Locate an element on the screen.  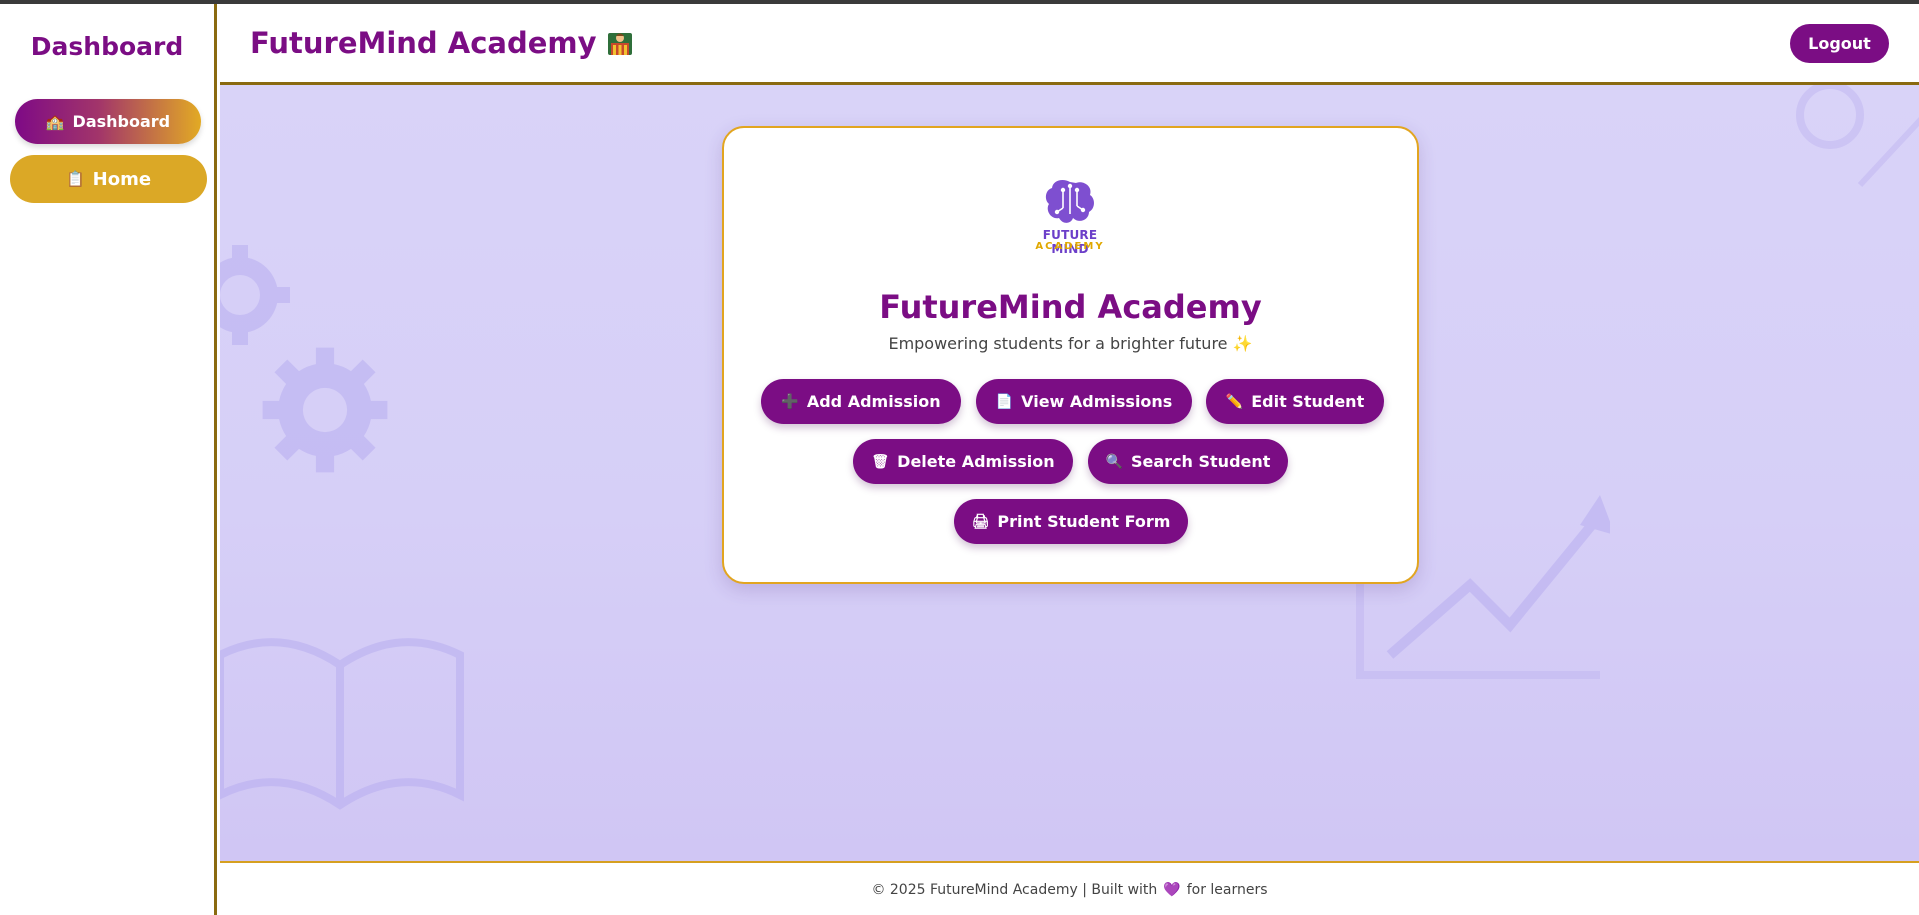
sparkles-icon: ✨ is located at coordinates (1242, 343).